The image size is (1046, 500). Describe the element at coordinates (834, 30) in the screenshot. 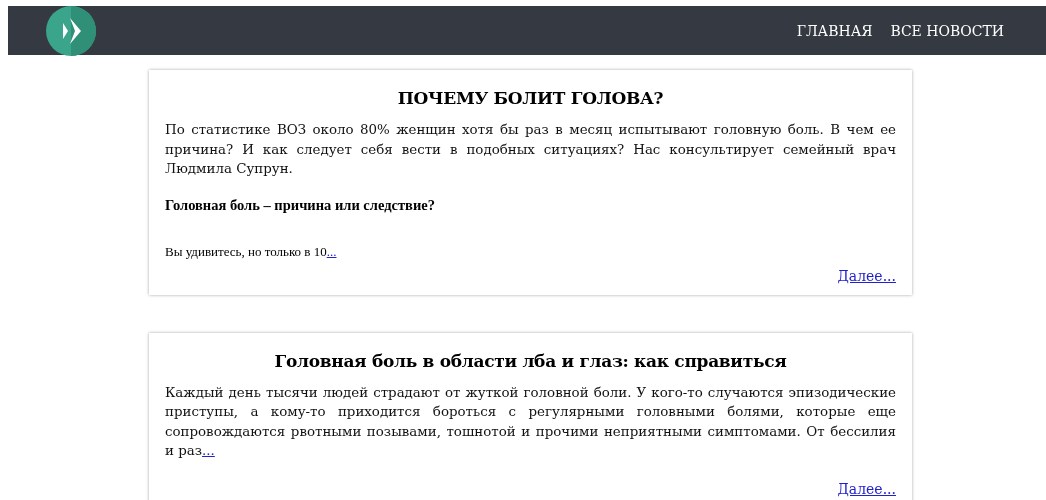

I see `nav-link: ГЛАВНАЯ` at that location.